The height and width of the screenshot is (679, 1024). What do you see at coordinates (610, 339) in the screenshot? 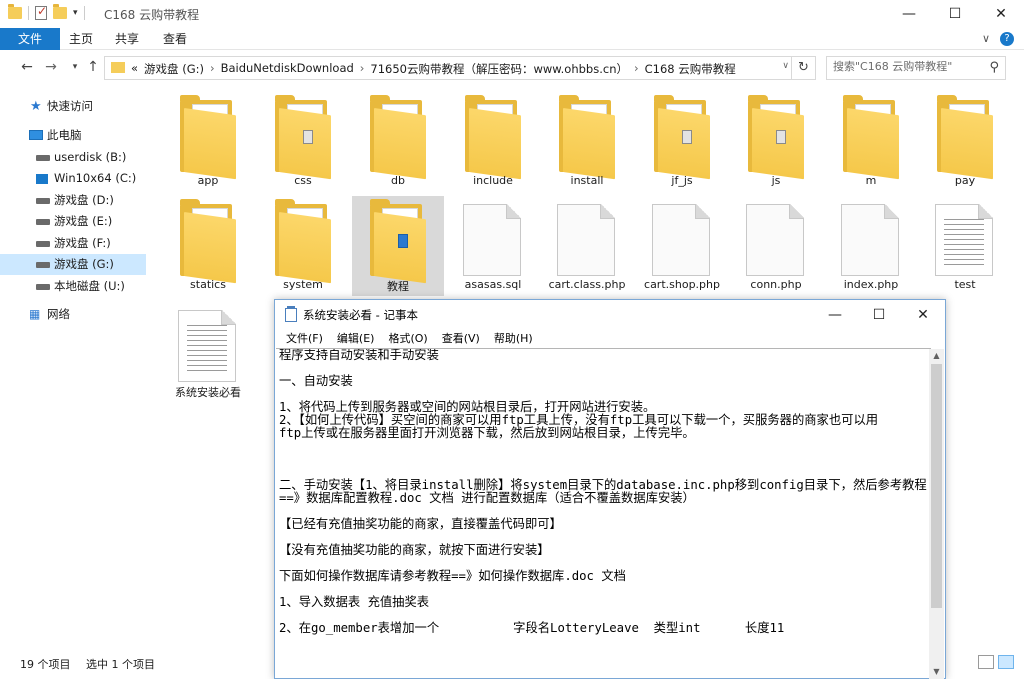
I see `notepad-menubar: 文件(F) 编辑(E) 格式(O) 查看(V) 帮助(H)` at bounding box center [610, 339].